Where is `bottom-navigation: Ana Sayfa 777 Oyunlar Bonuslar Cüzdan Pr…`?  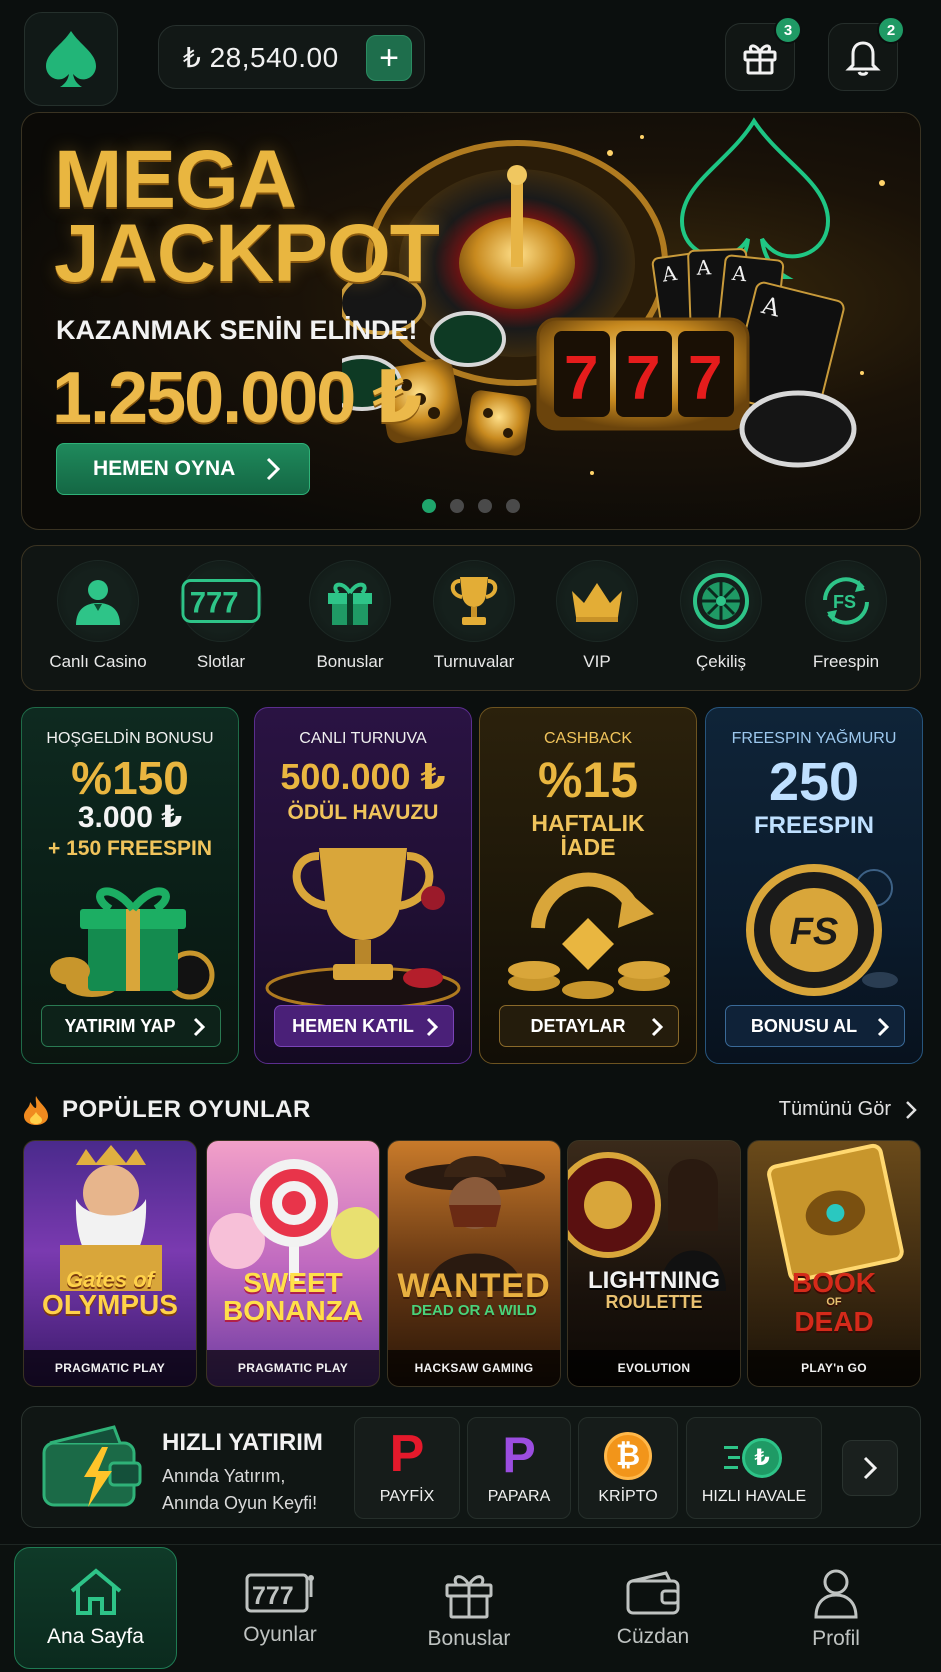 bottom-navigation: Ana Sayfa 777 Oyunlar Bonuslar Cüzdan Pr… is located at coordinates (470, 1608).